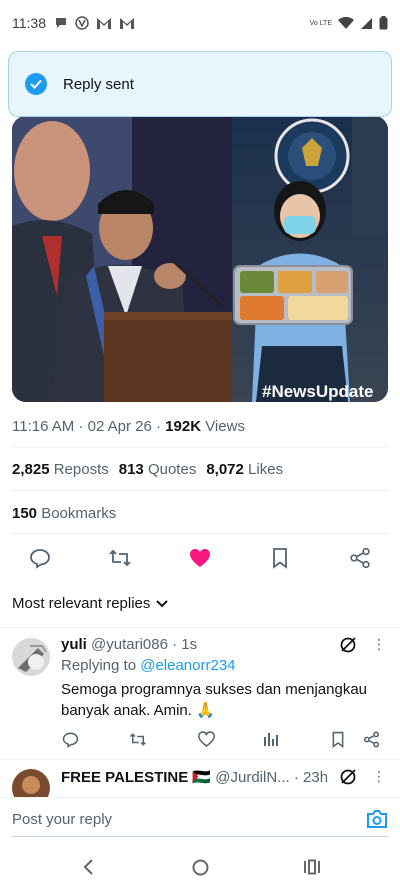 This screenshot has width=400, height=889. I want to click on bar-chart-icon, so click(271, 739).